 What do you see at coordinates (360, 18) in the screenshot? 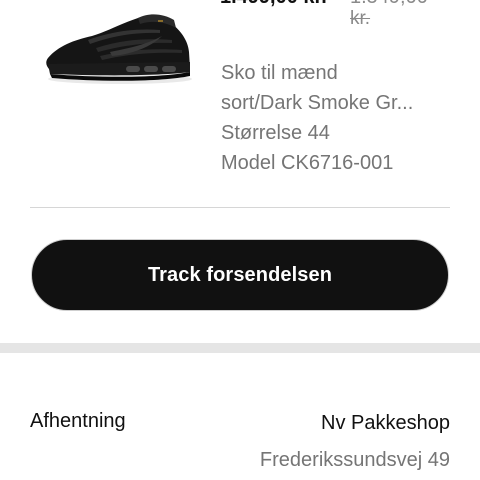
I see `price-original-unit: kr.` at bounding box center [360, 18].